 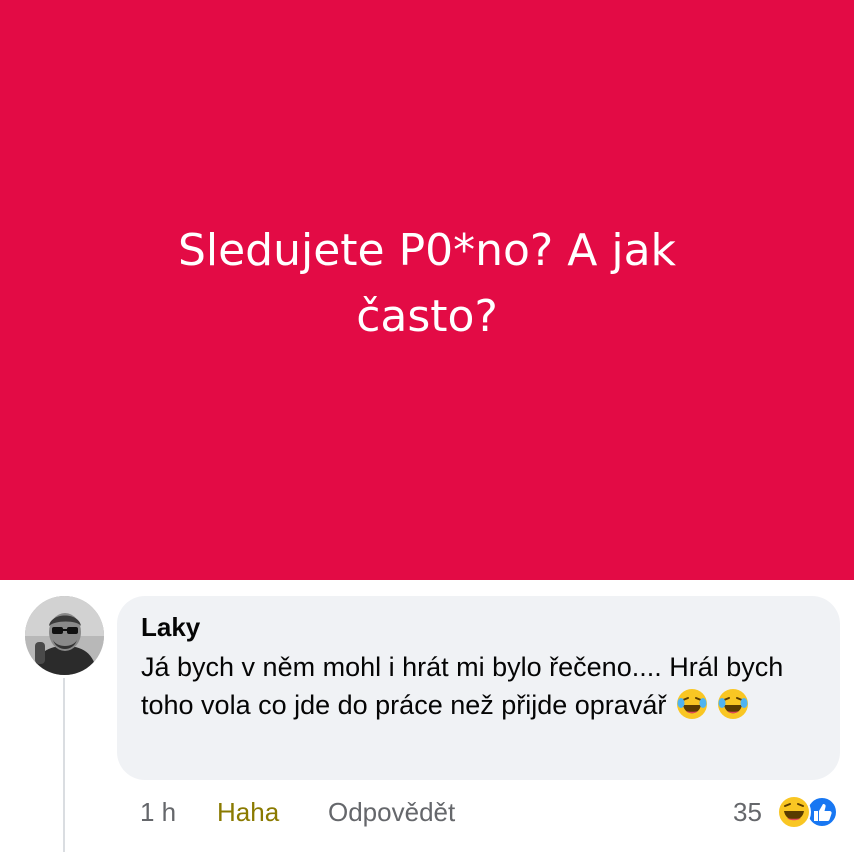 I want to click on post-text: Sledujete P0*no? A jak často?, so click(x=427, y=283).